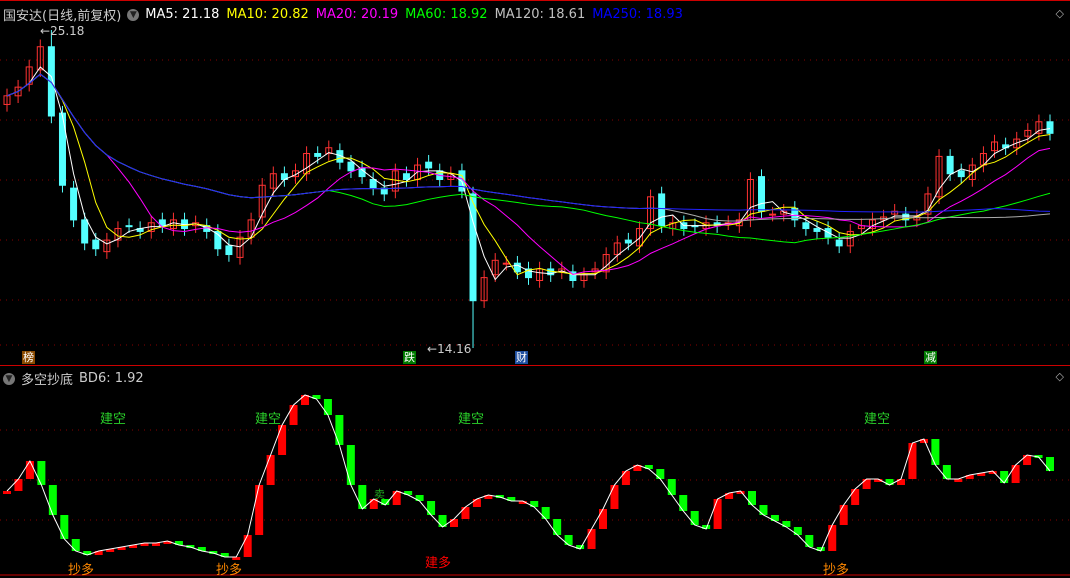 This screenshot has height=578, width=1070. What do you see at coordinates (9, 378) in the screenshot?
I see `dropdown-icon: ▼` at bounding box center [9, 378].